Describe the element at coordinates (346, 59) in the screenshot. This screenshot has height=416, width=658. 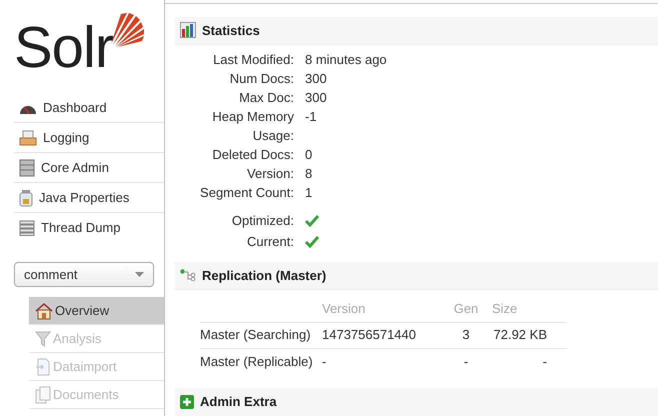
I see `stat-value: 8 minutes ago` at that location.